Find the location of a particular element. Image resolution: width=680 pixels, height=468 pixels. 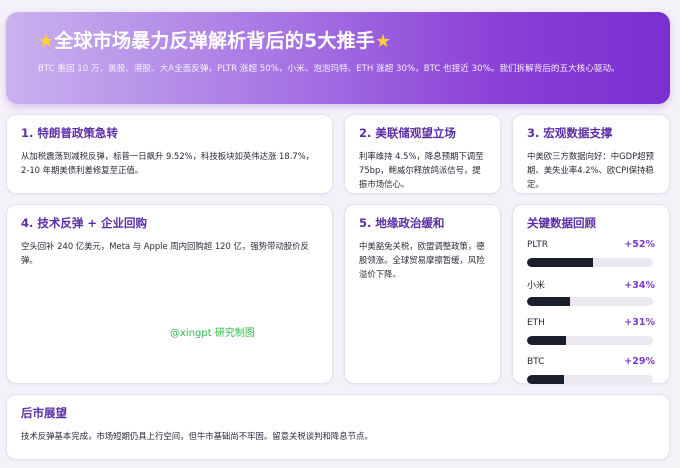

card-title: 1. 特朗普政策急转 is located at coordinates (69, 133).